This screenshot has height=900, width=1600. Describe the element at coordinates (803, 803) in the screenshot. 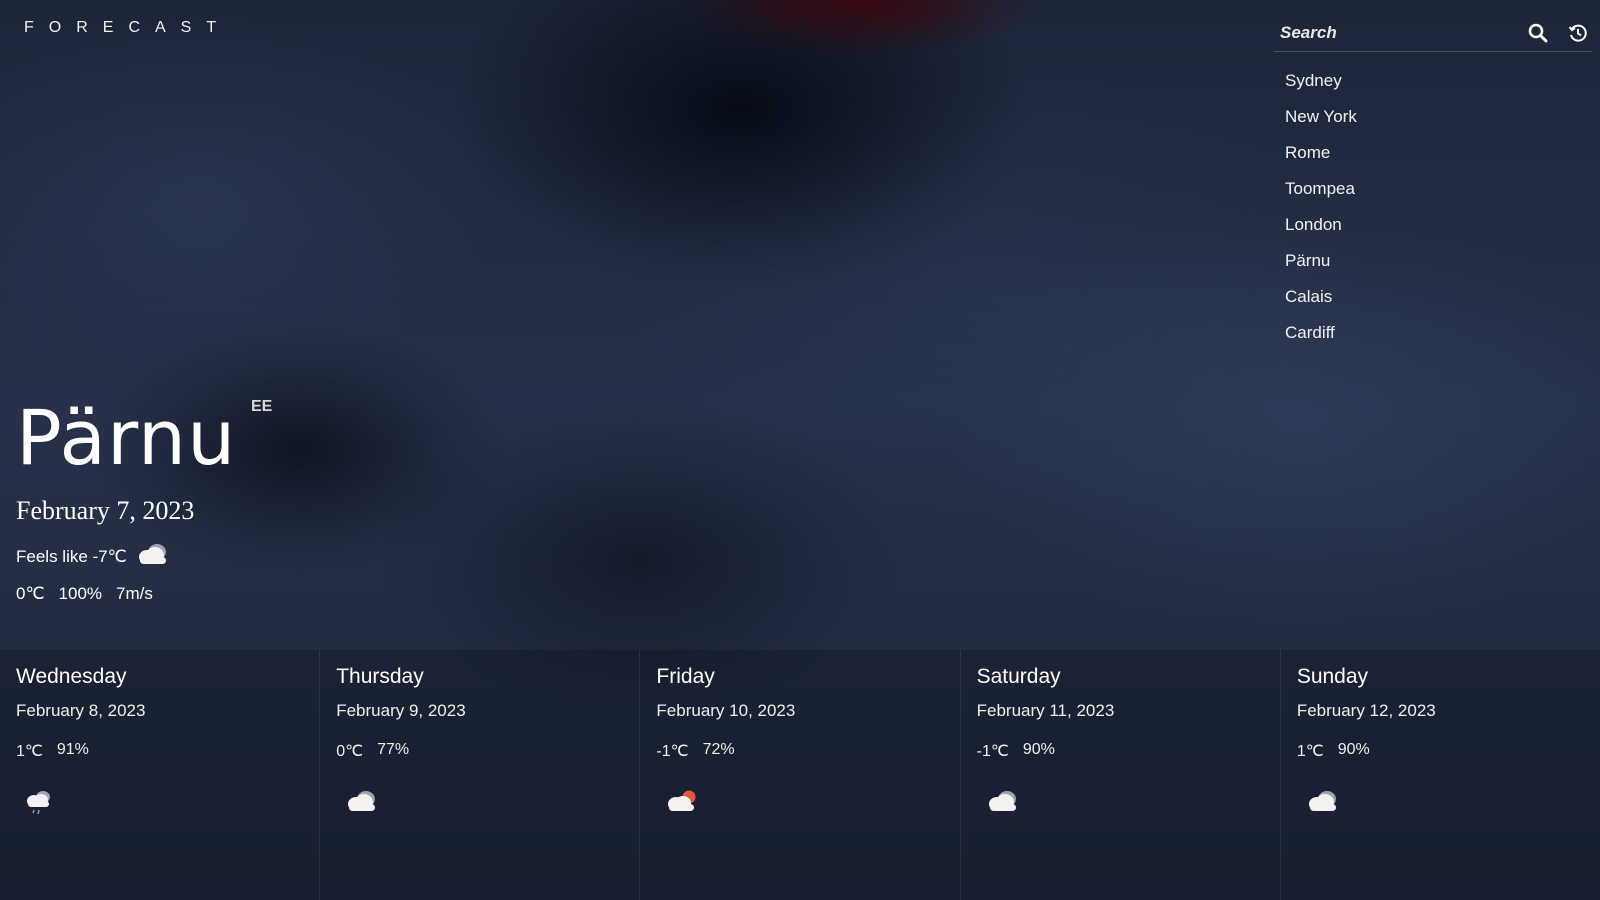

I see `cloud-sun-icon` at that location.